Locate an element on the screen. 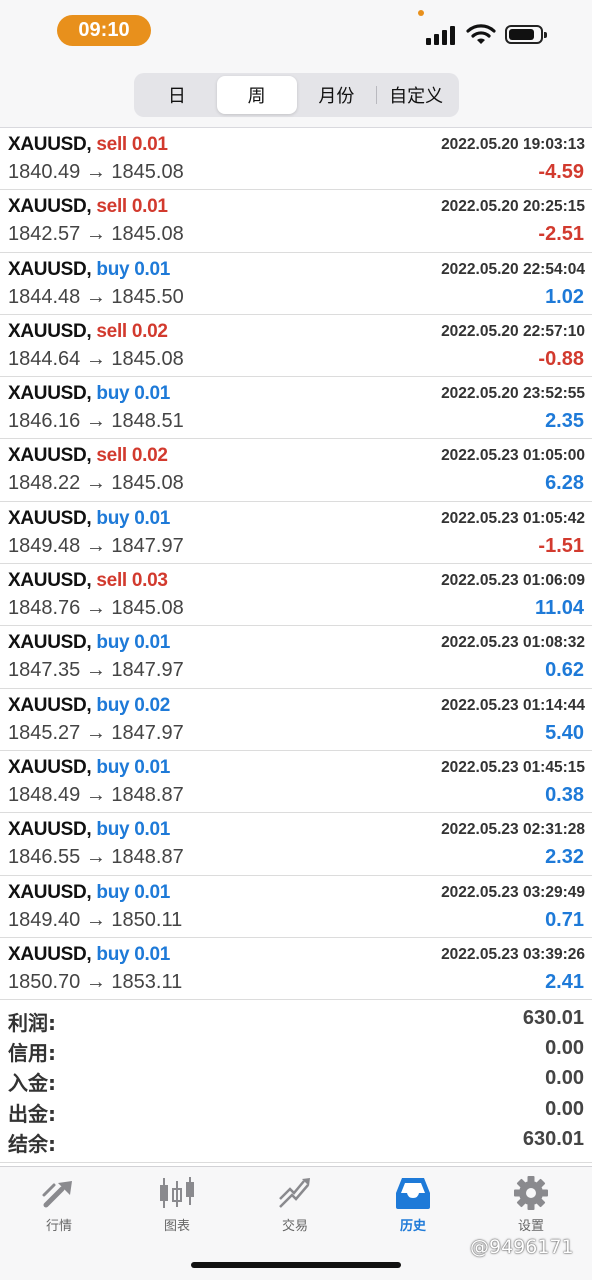 The width and height of the screenshot is (592, 1280). trade-datetime: 2022.05.20 23:52:55 is located at coordinates (513, 394).